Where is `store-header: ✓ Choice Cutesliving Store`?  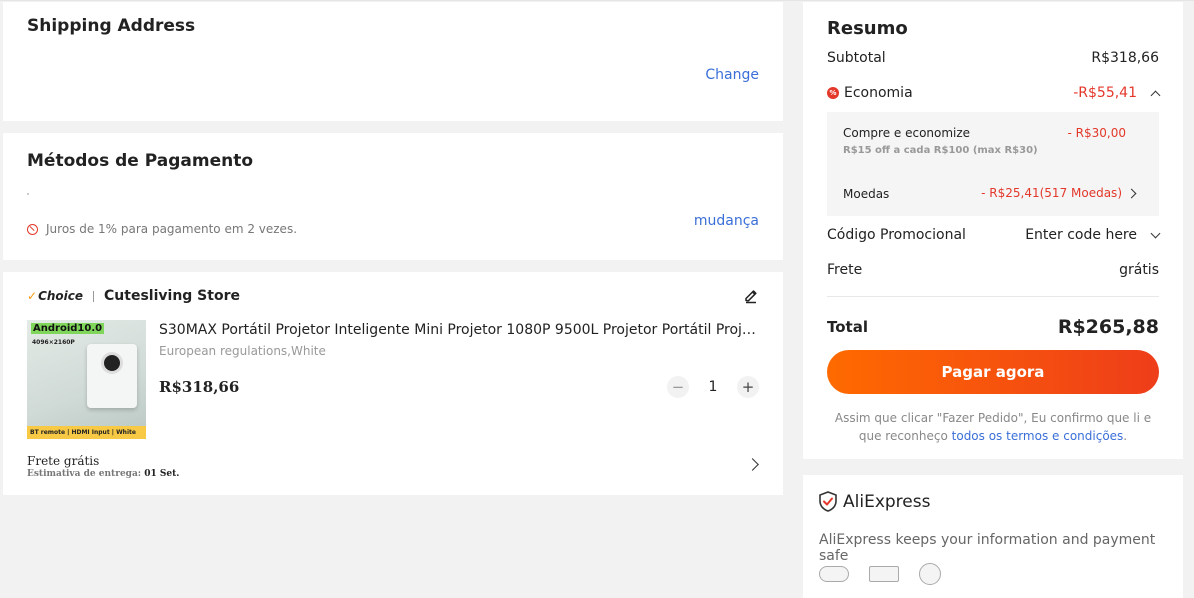 store-header: ✓ Choice Cutesliving Store is located at coordinates (133, 296).